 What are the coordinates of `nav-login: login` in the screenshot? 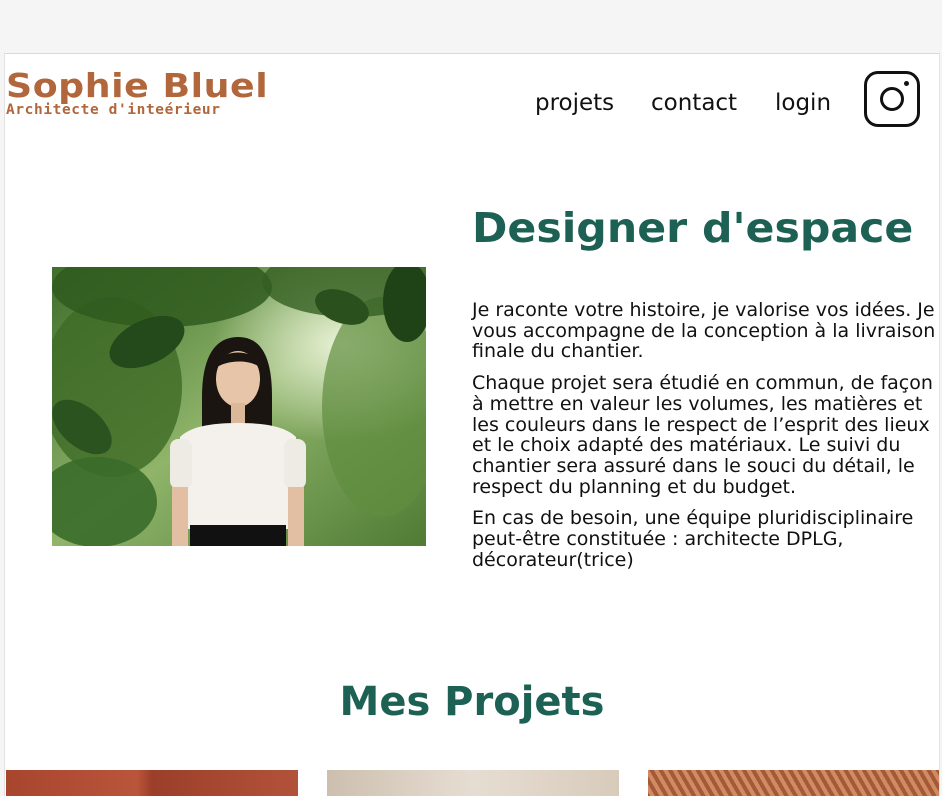 It's located at (803, 103).